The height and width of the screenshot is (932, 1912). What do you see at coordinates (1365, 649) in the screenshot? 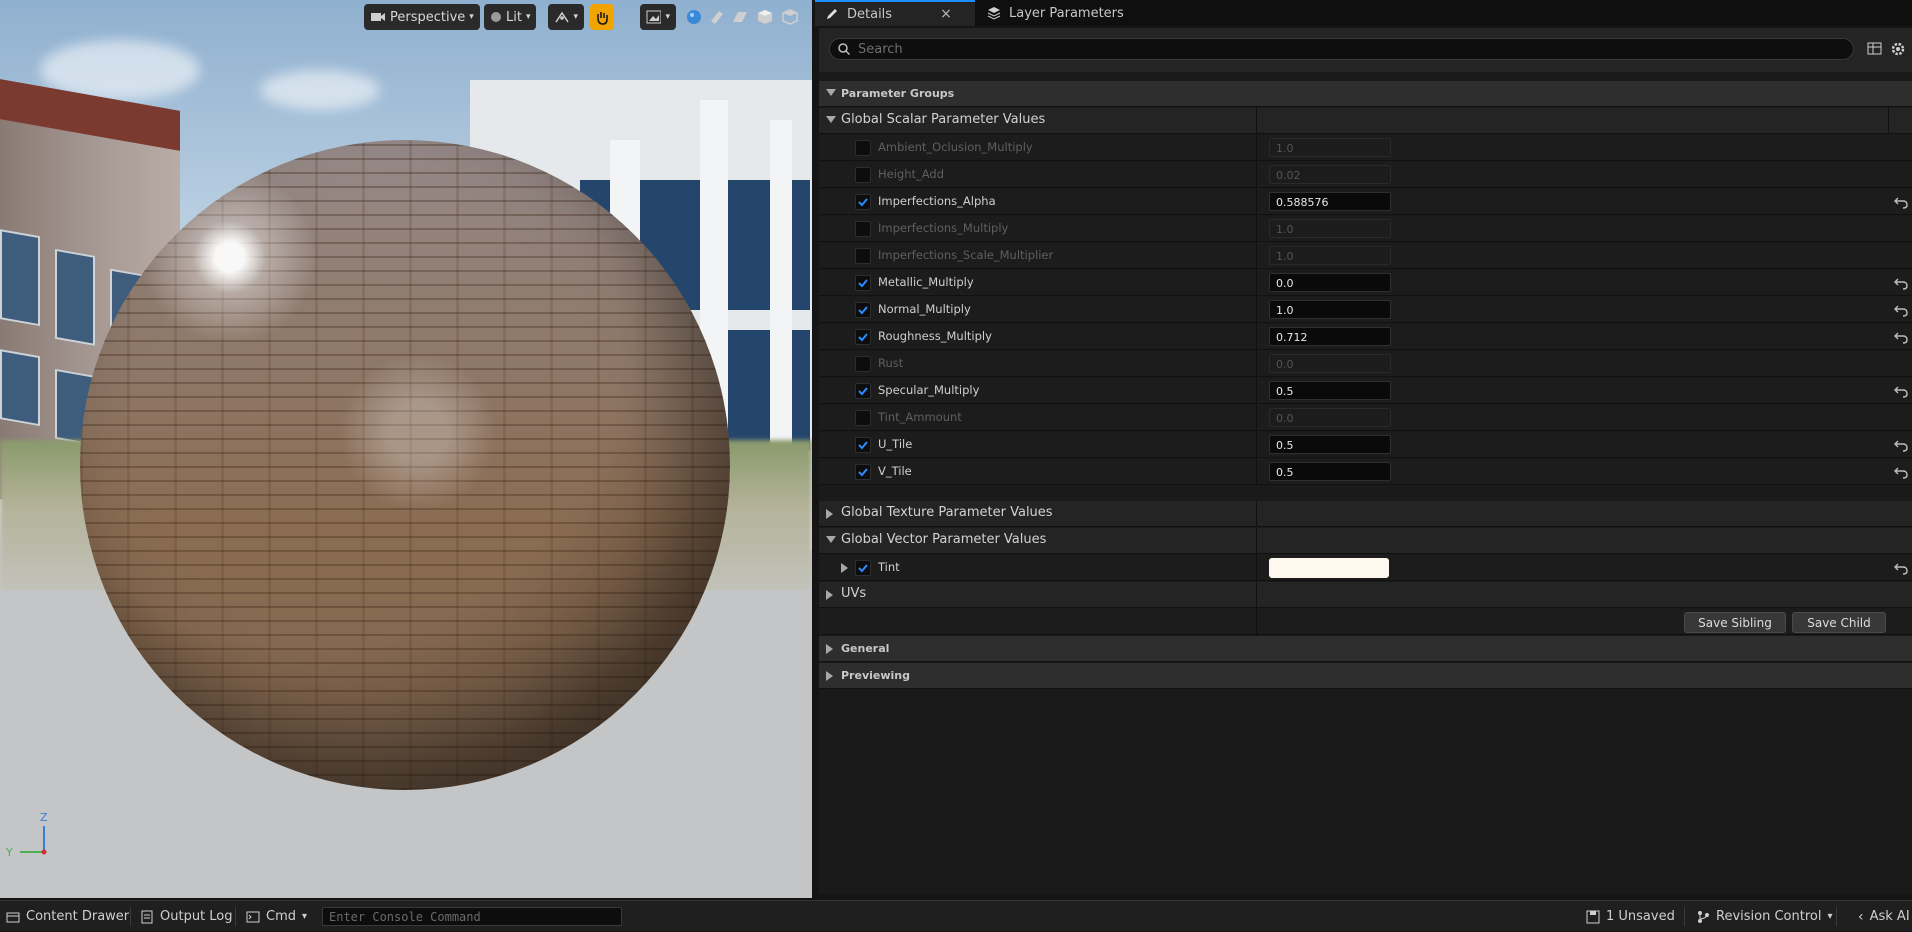
I see `section-general: General` at bounding box center [1365, 649].